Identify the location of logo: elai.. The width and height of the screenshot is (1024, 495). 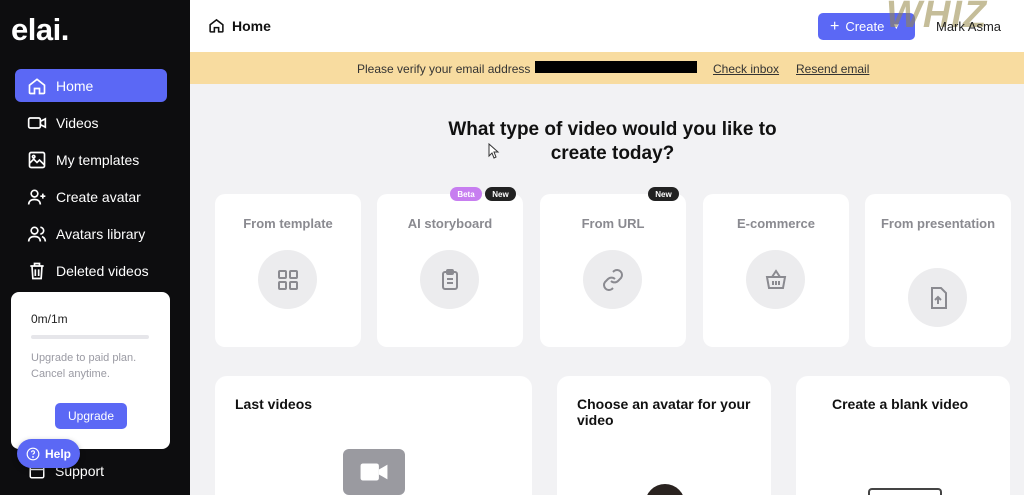
(40, 30).